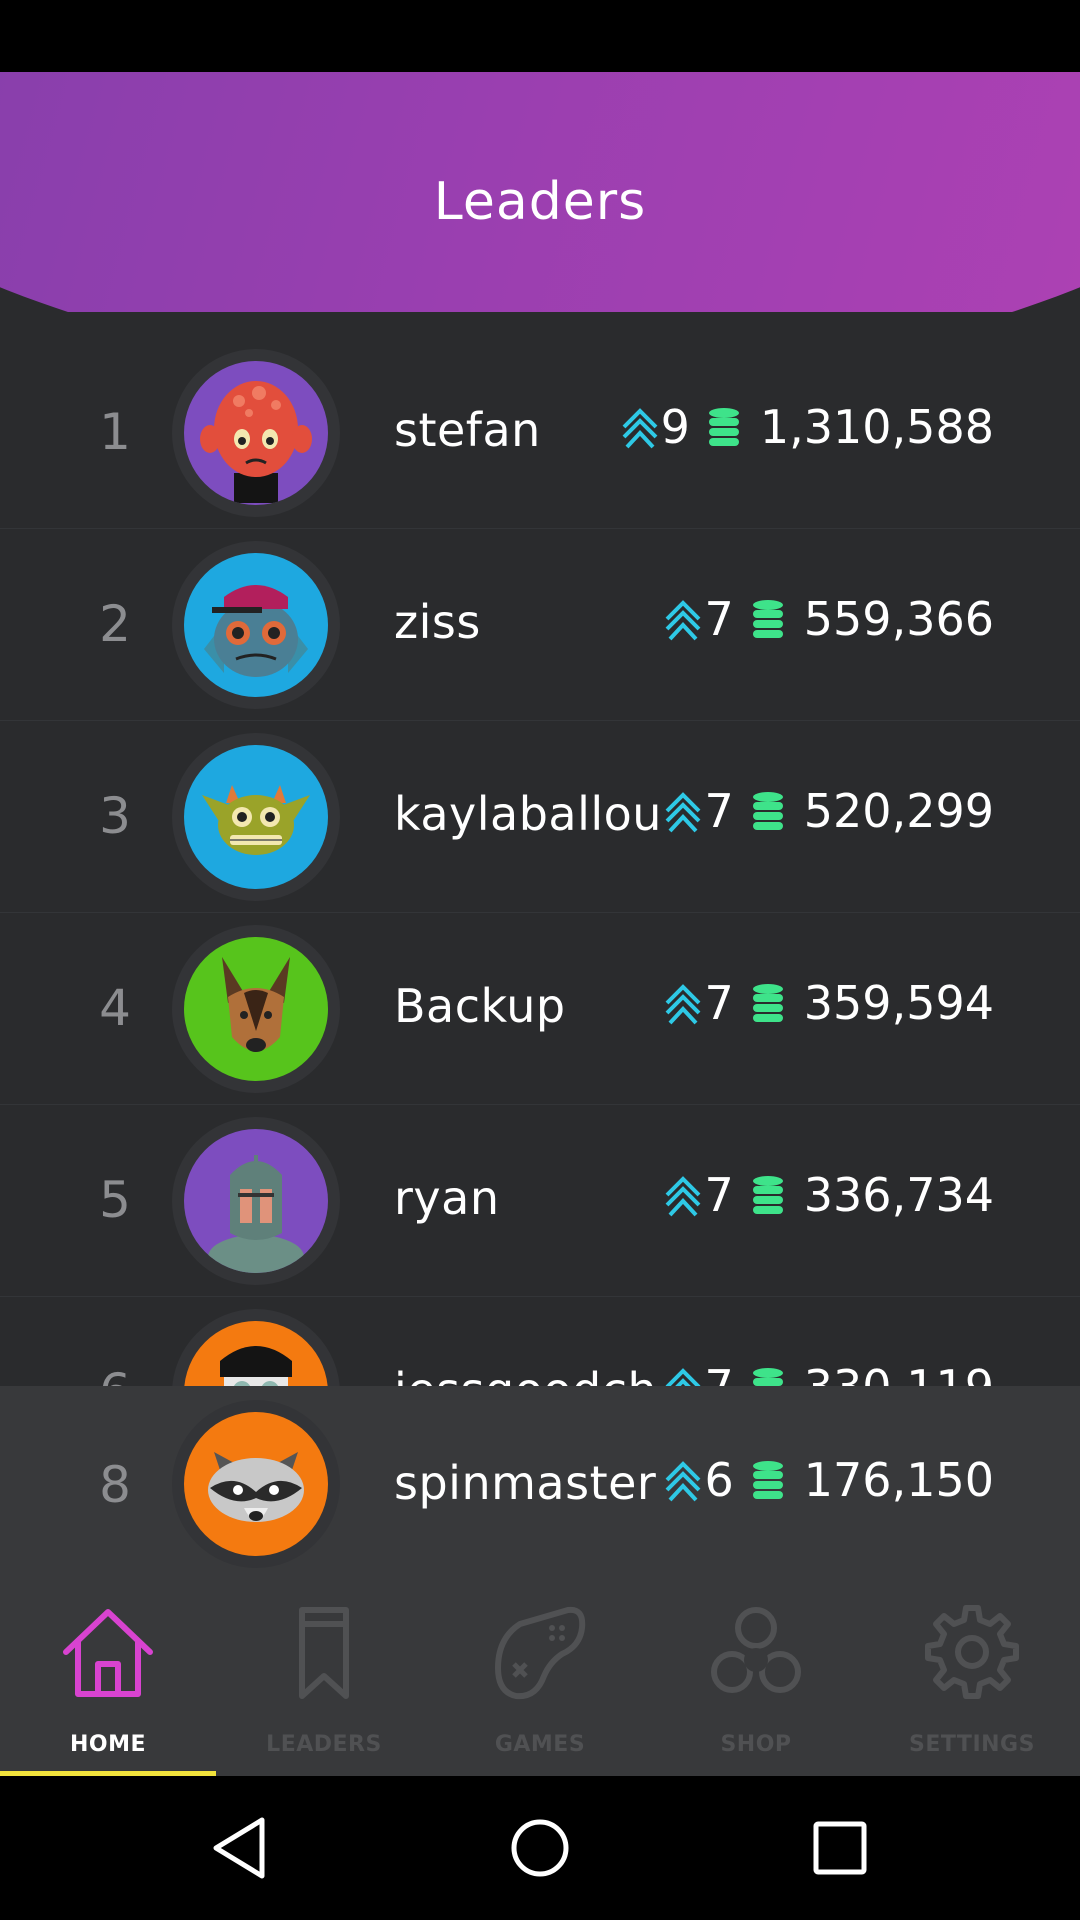  What do you see at coordinates (972, 1652) in the screenshot?
I see `gear-icon` at bounding box center [972, 1652].